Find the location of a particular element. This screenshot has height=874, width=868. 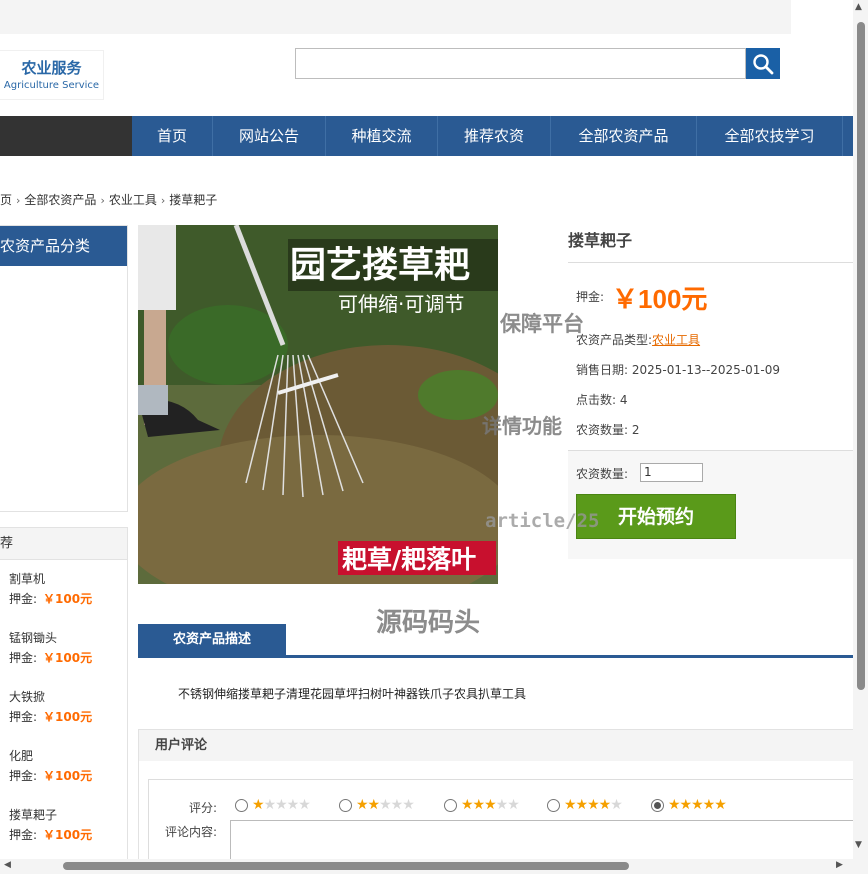

list-item: 化肥 押金: ￥100元 is located at coordinates (50, 767).